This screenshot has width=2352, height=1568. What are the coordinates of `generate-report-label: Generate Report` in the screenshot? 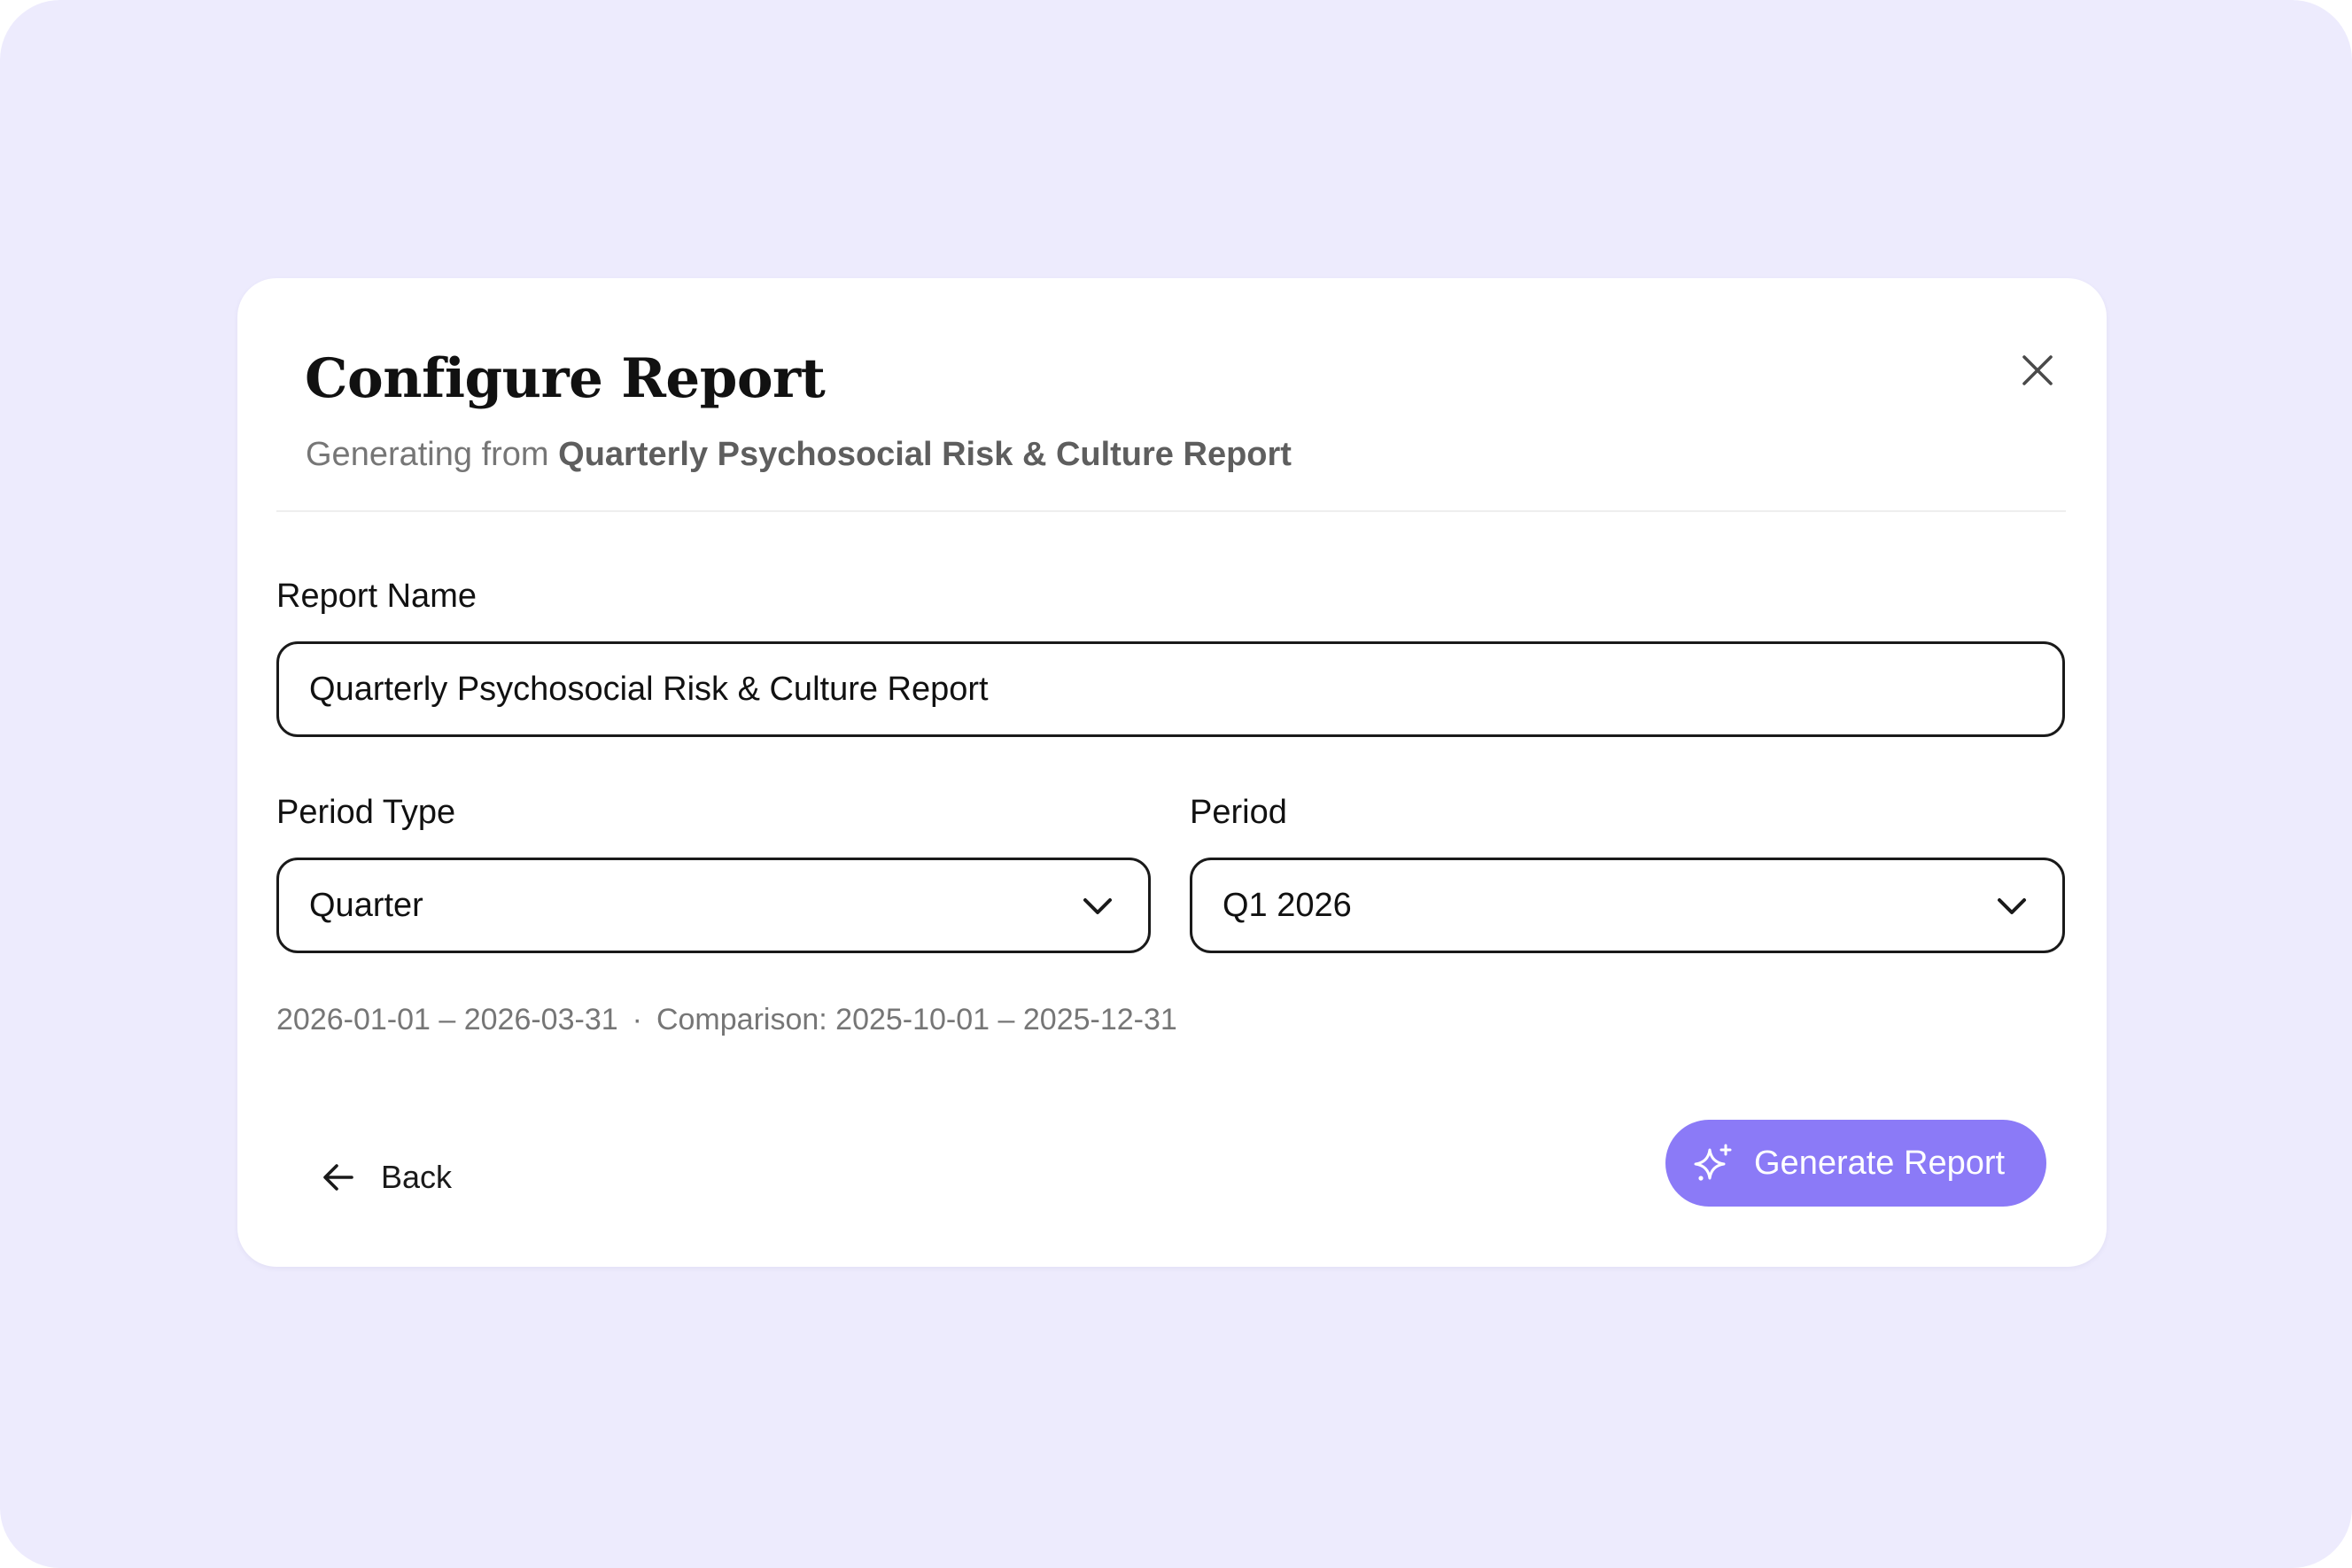 It's located at (1880, 1163).